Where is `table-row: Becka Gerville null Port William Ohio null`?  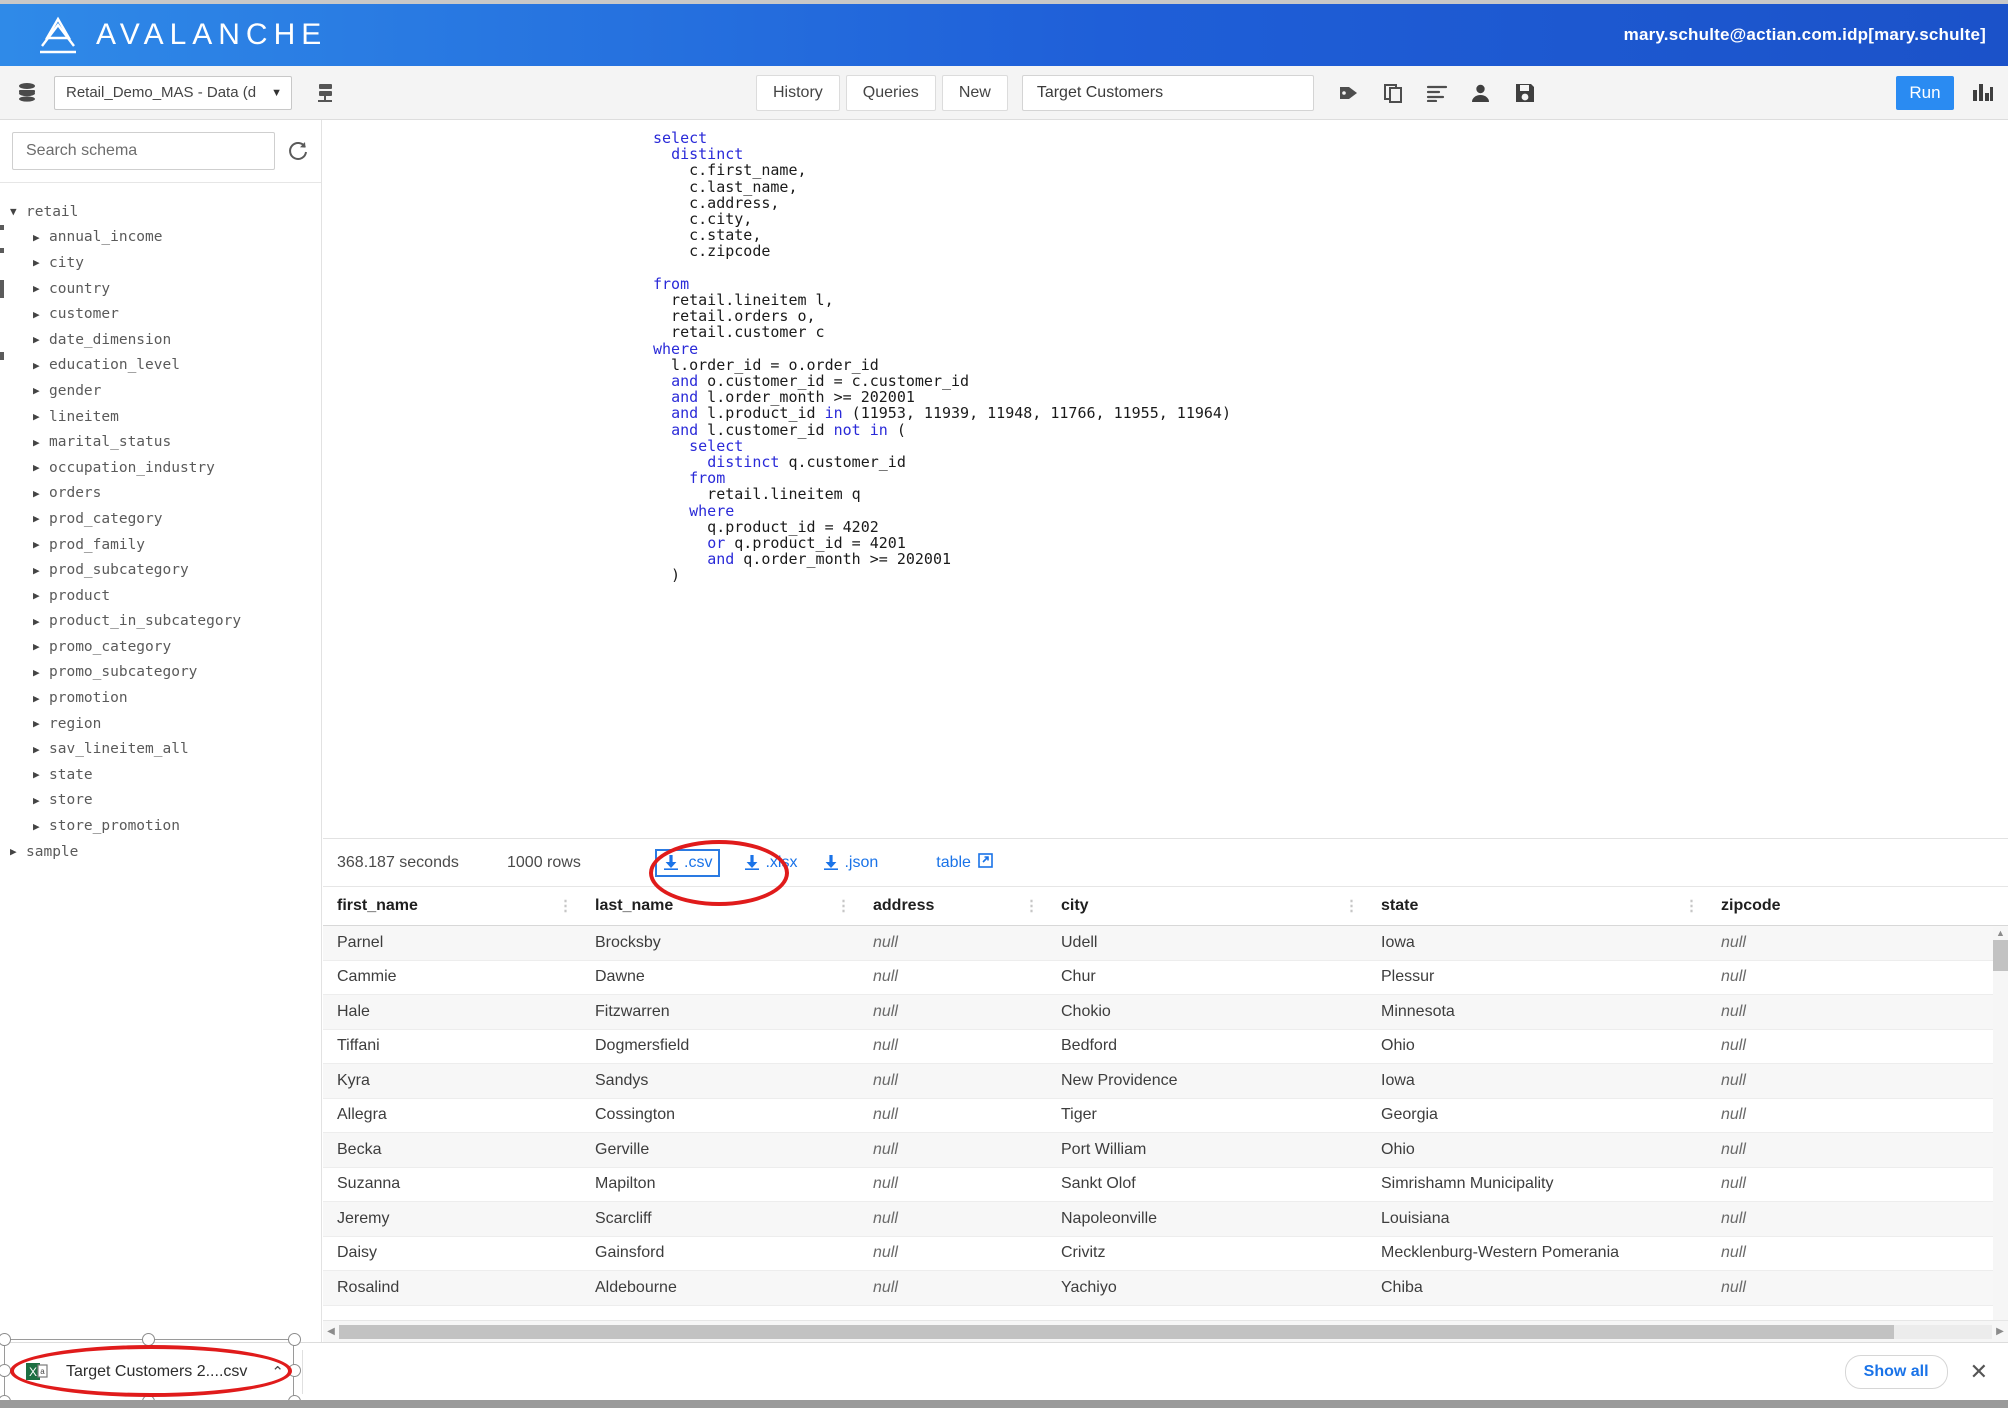
table-row: Becka Gerville null Port William Ohio null is located at coordinates (1165, 1150).